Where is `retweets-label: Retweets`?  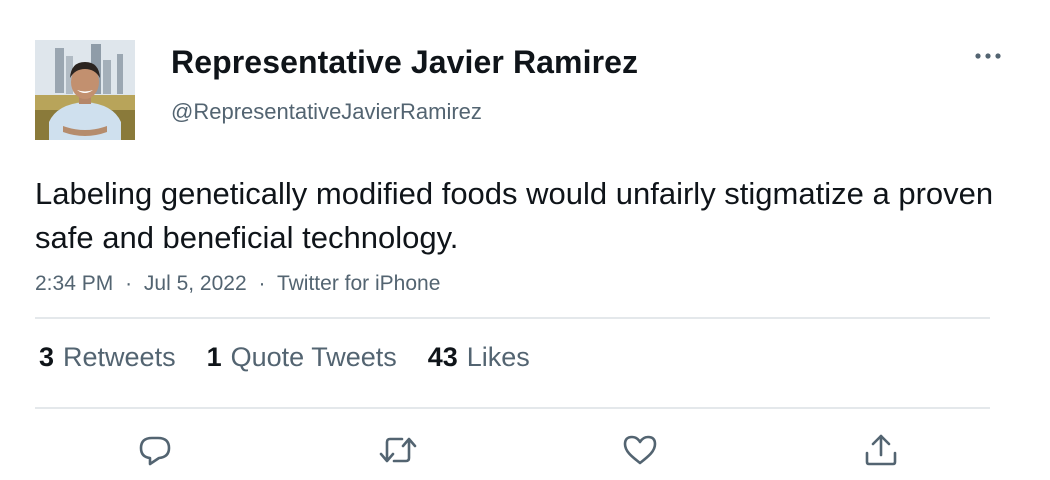
retweets-label: Retweets is located at coordinates (119, 357).